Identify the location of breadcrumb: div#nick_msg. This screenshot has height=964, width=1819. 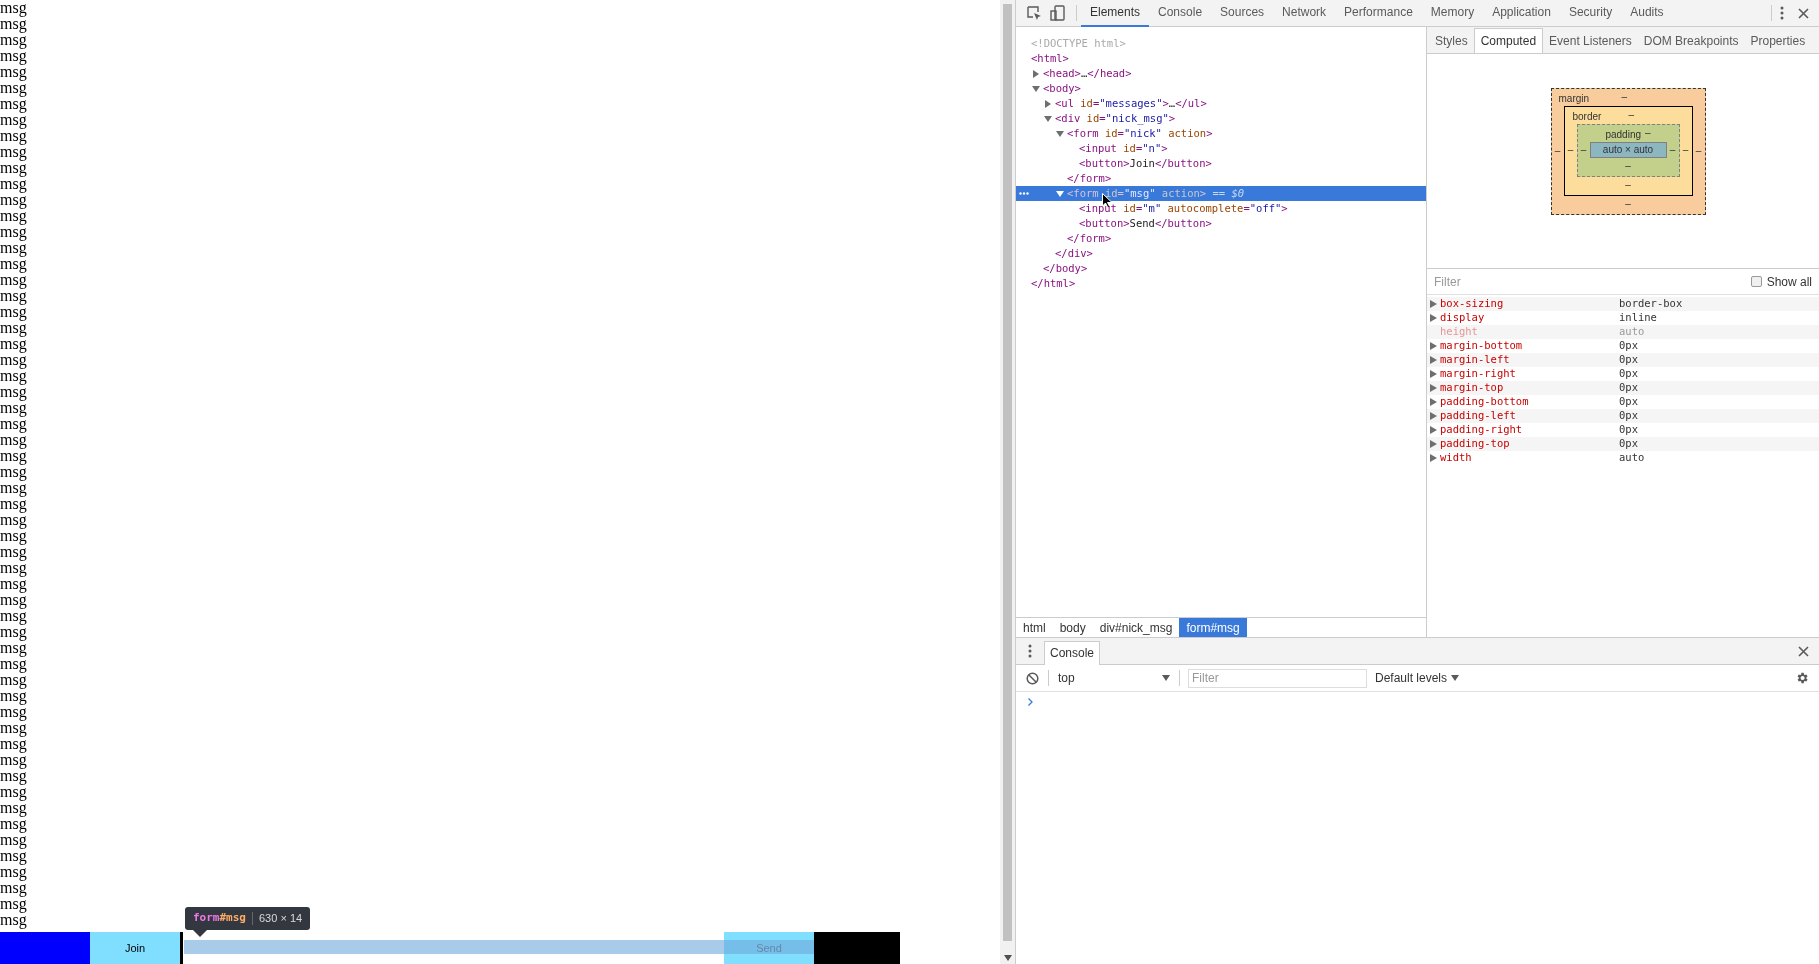
(1136, 627).